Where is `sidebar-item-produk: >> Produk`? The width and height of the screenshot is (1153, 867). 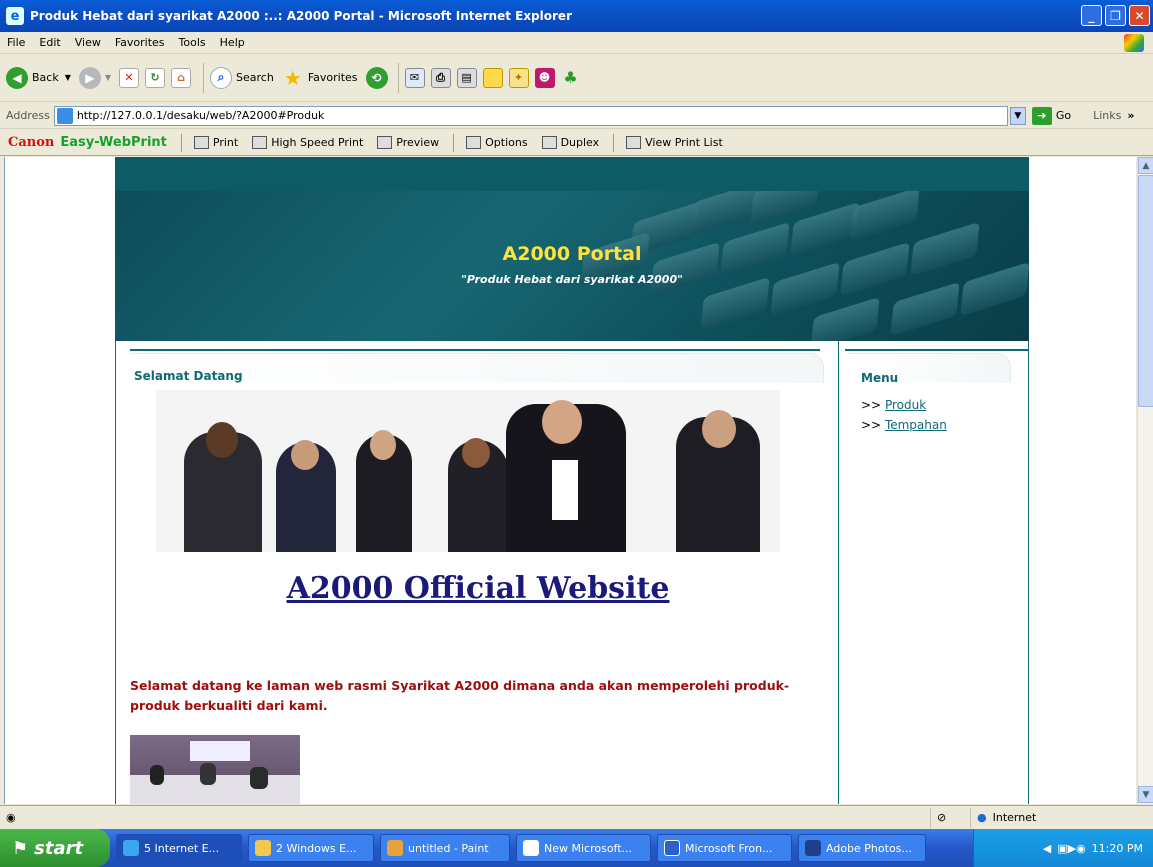
sidebar-item-produk: >> Produk is located at coordinates (904, 405).